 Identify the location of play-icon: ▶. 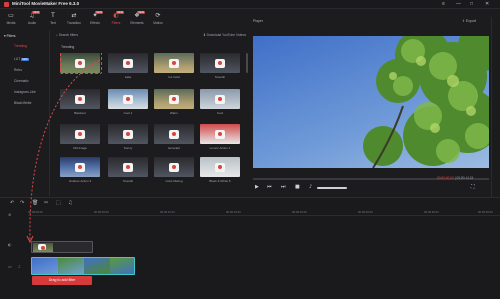
(257, 187).